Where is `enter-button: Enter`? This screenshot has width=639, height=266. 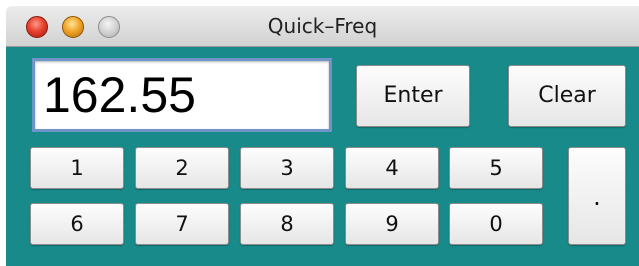 enter-button: Enter is located at coordinates (413, 96).